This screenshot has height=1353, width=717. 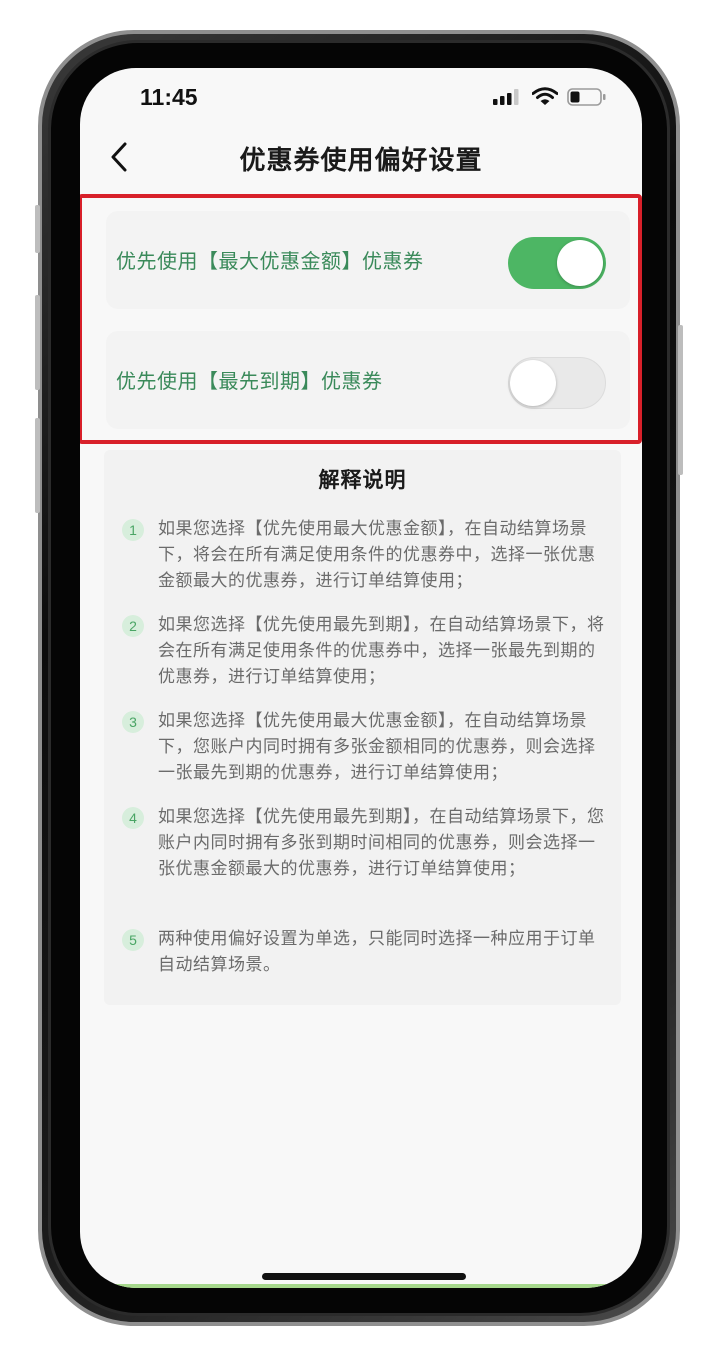 What do you see at coordinates (37, 229) in the screenshot?
I see `phone-silent-switch` at bounding box center [37, 229].